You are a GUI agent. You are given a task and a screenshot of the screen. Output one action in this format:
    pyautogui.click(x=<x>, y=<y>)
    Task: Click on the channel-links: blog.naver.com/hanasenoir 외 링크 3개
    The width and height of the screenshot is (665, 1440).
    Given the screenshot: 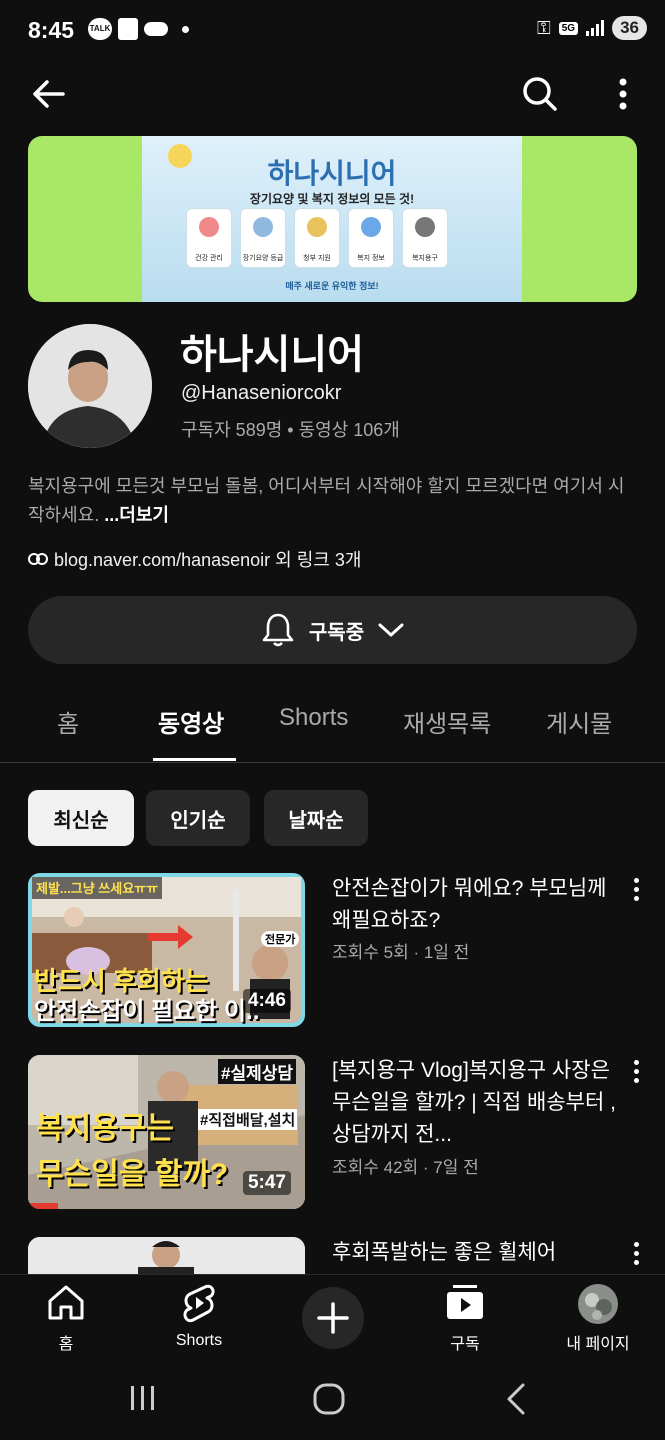 What is the action you would take?
    pyautogui.click(x=194, y=559)
    